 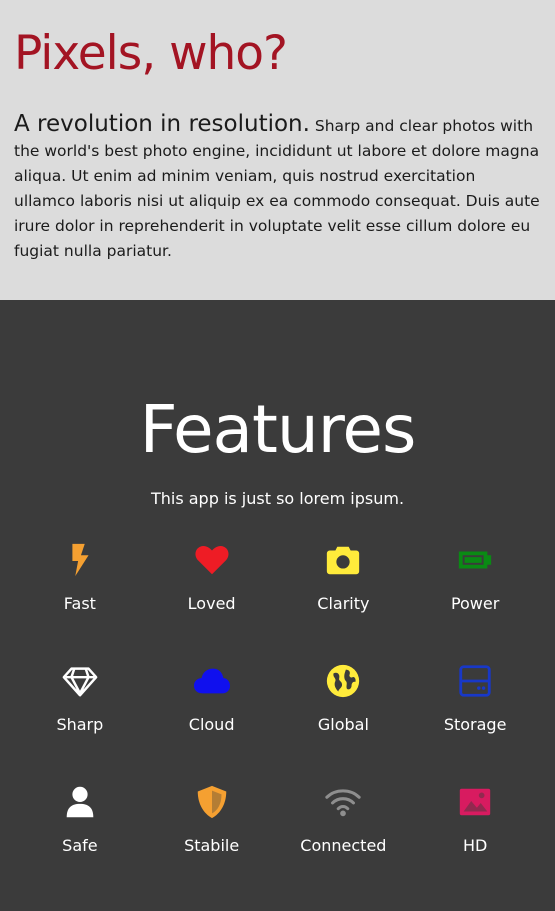 I want to click on feature-storage: Storage, so click(x=475, y=699).